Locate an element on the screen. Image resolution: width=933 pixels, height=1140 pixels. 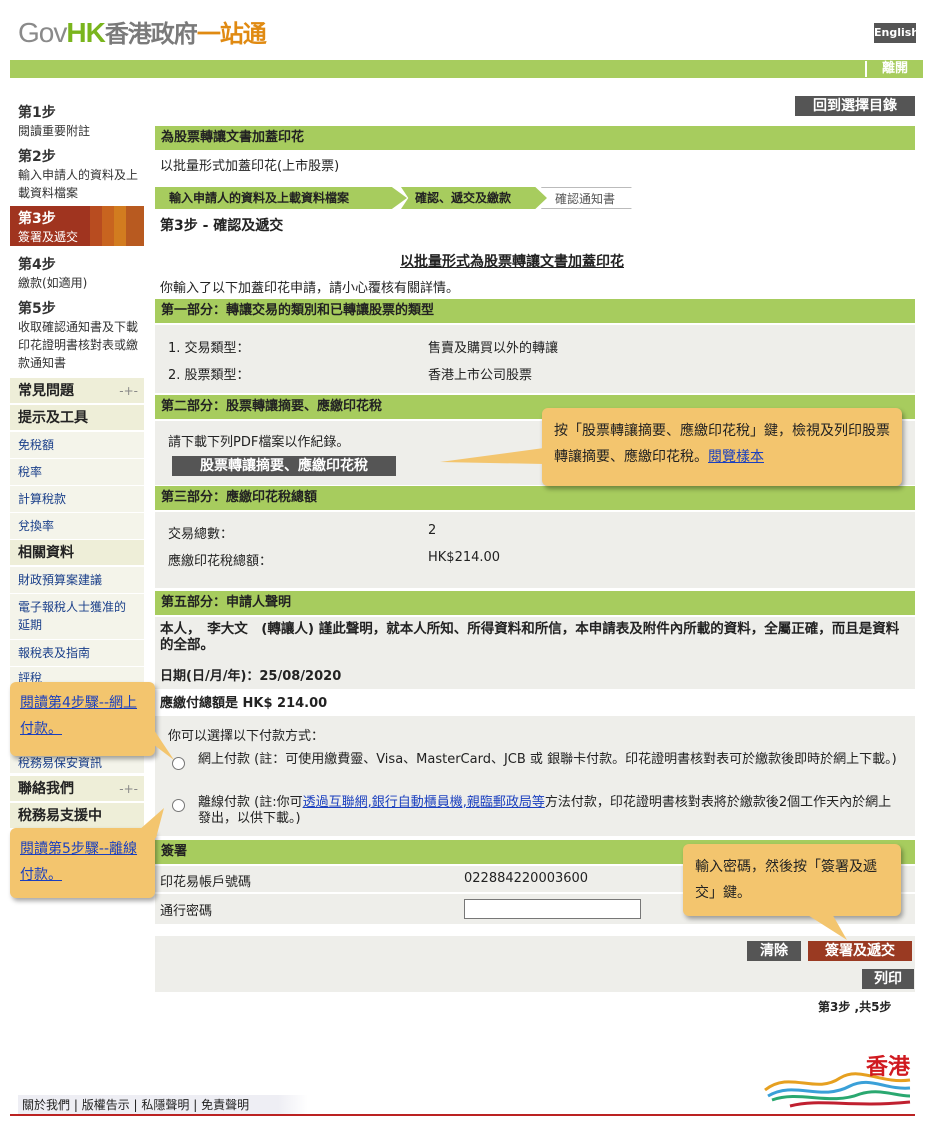
step-heading: 第3步 - 確認及遞交 is located at coordinates (222, 226).